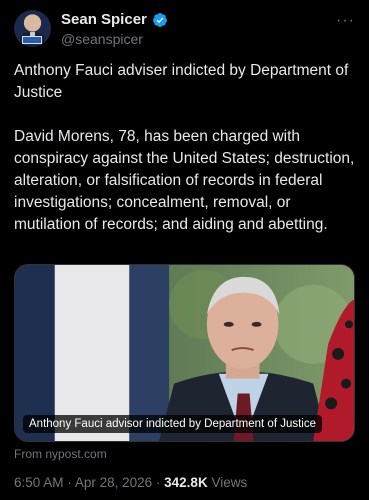  I want to click on avatar, so click(32, 28).